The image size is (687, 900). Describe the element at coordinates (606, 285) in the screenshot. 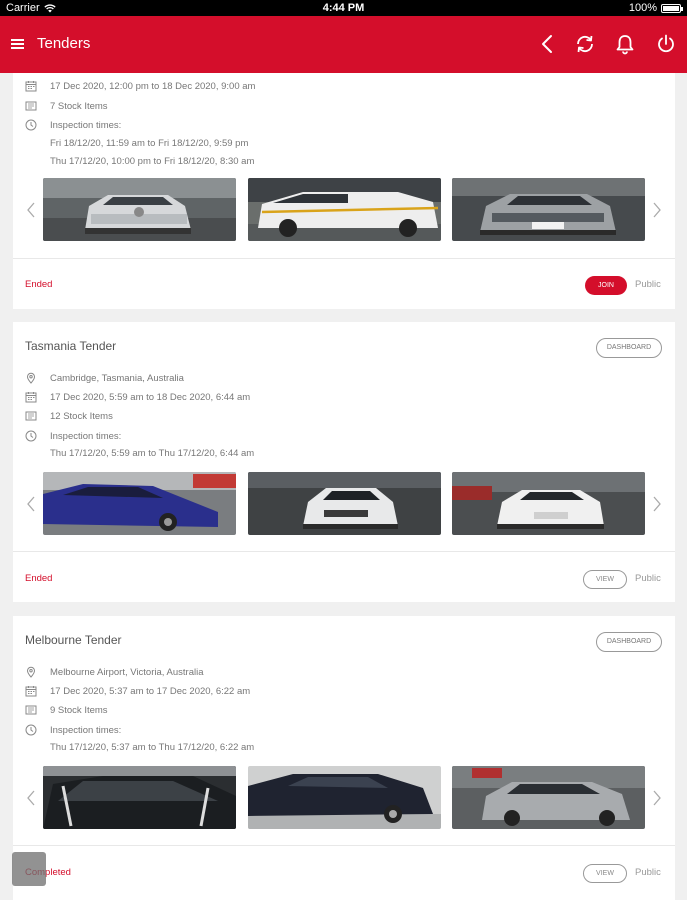

I see `join-button: JOIN` at that location.